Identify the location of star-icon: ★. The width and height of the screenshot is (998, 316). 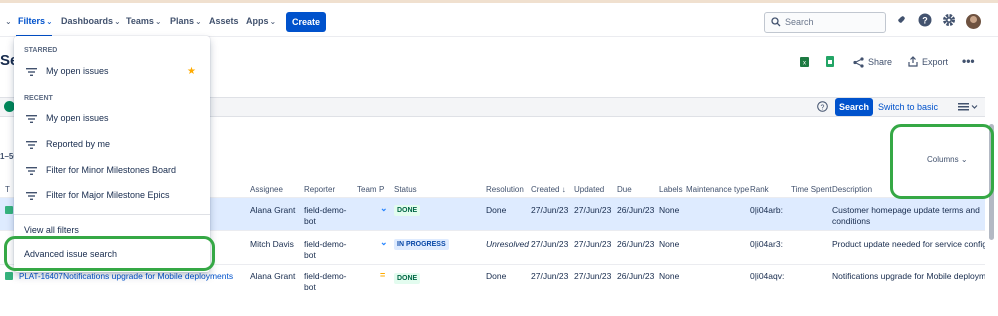
(191, 71).